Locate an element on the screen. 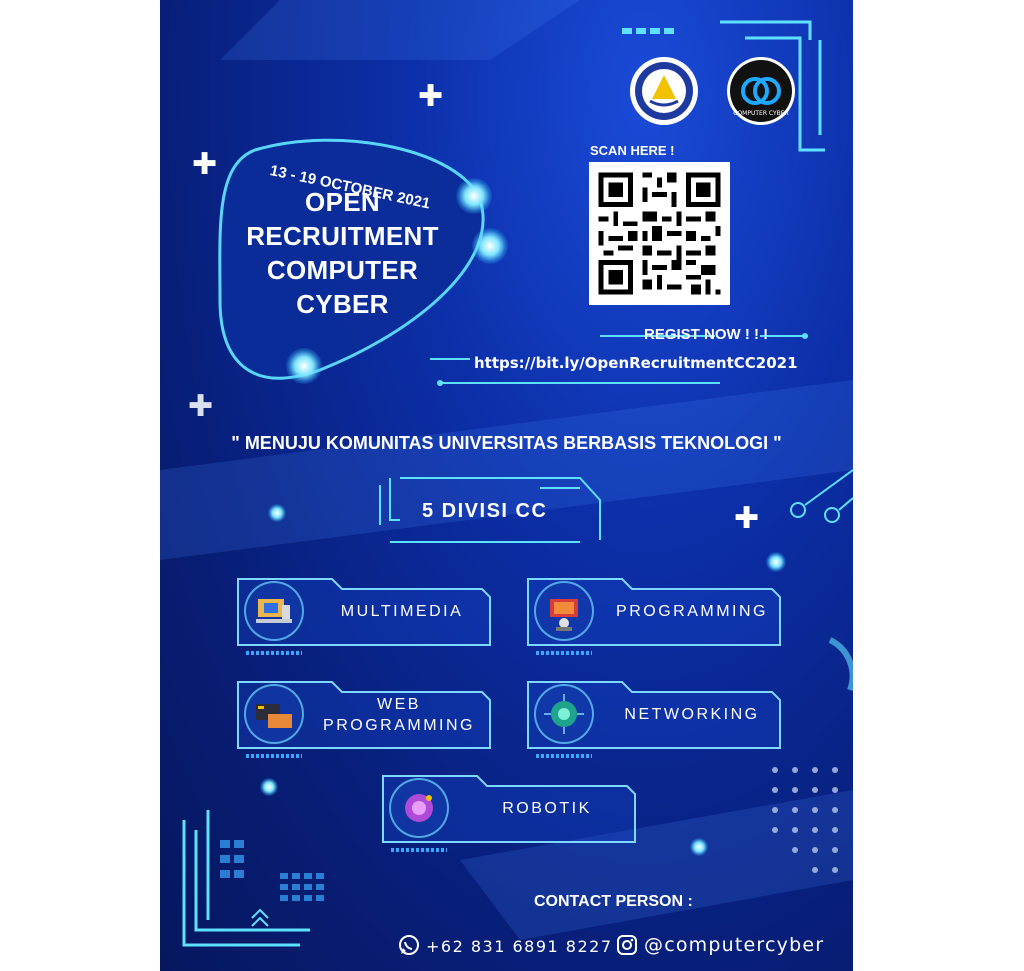 Image resolution: width=1024 pixels, height=971 pixels. division-label: PROGRAMMING is located at coordinates (692, 611).